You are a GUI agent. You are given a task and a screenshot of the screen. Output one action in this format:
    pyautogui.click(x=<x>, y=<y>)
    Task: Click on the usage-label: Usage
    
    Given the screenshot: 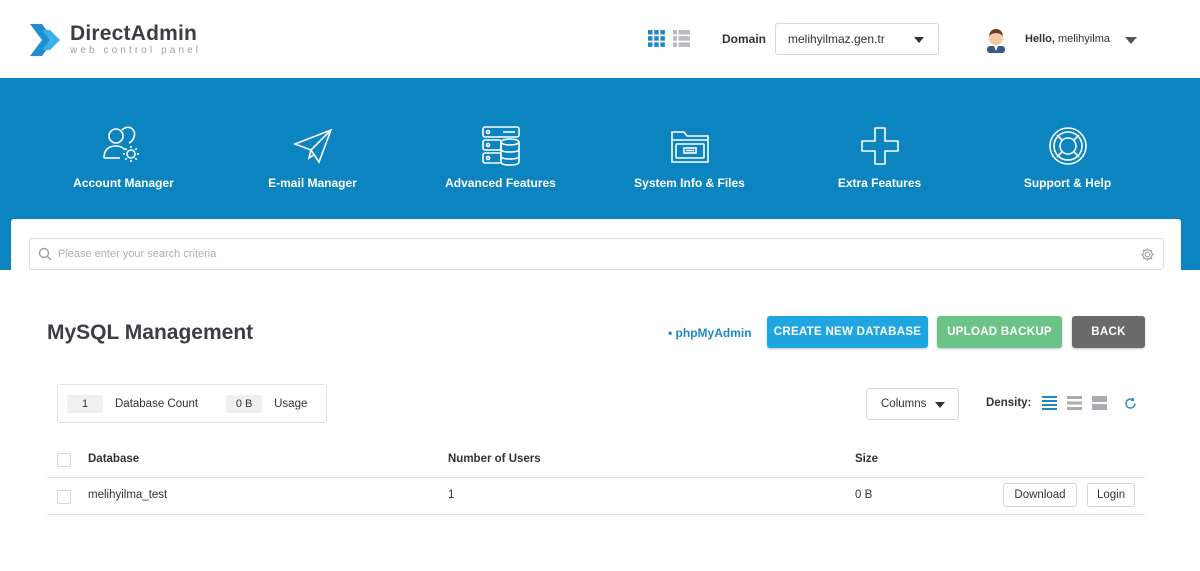 What is the action you would take?
    pyautogui.click(x=291, y=403)
    